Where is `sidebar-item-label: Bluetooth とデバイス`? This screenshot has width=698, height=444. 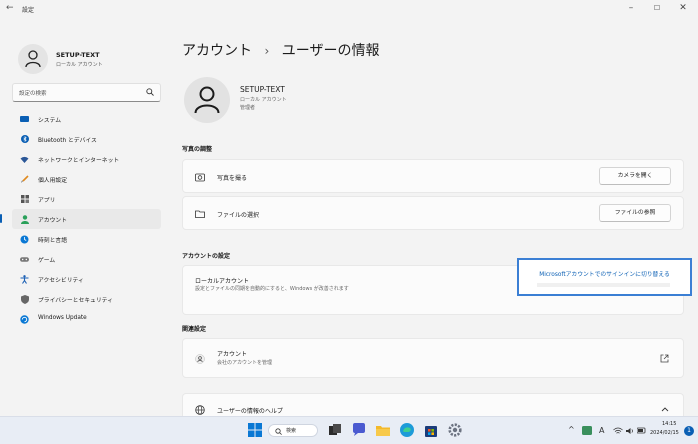 sidebar-item-label: Bluetooth とデバイス is located at coordinates (67, 141).